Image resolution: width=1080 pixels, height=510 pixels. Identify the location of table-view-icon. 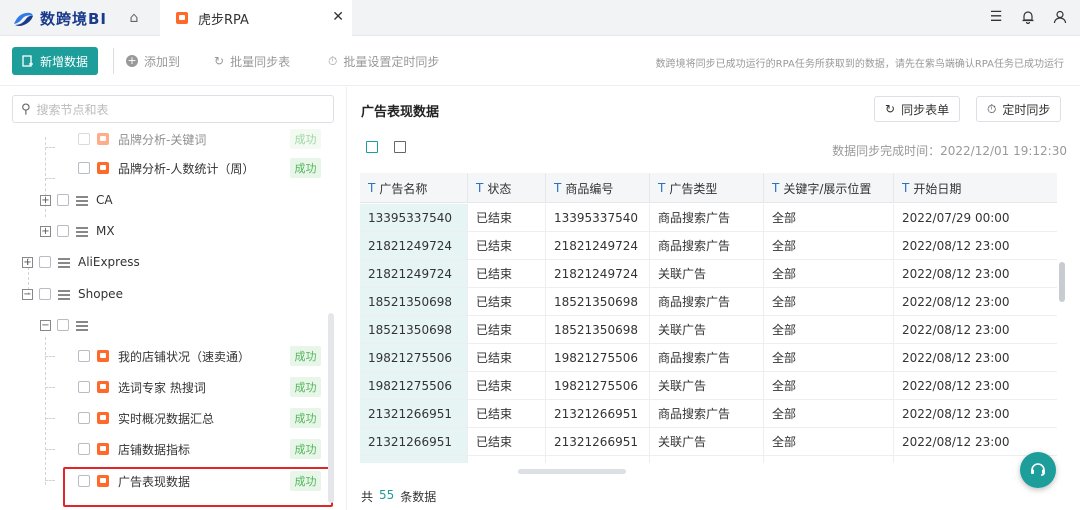
(372, 147).